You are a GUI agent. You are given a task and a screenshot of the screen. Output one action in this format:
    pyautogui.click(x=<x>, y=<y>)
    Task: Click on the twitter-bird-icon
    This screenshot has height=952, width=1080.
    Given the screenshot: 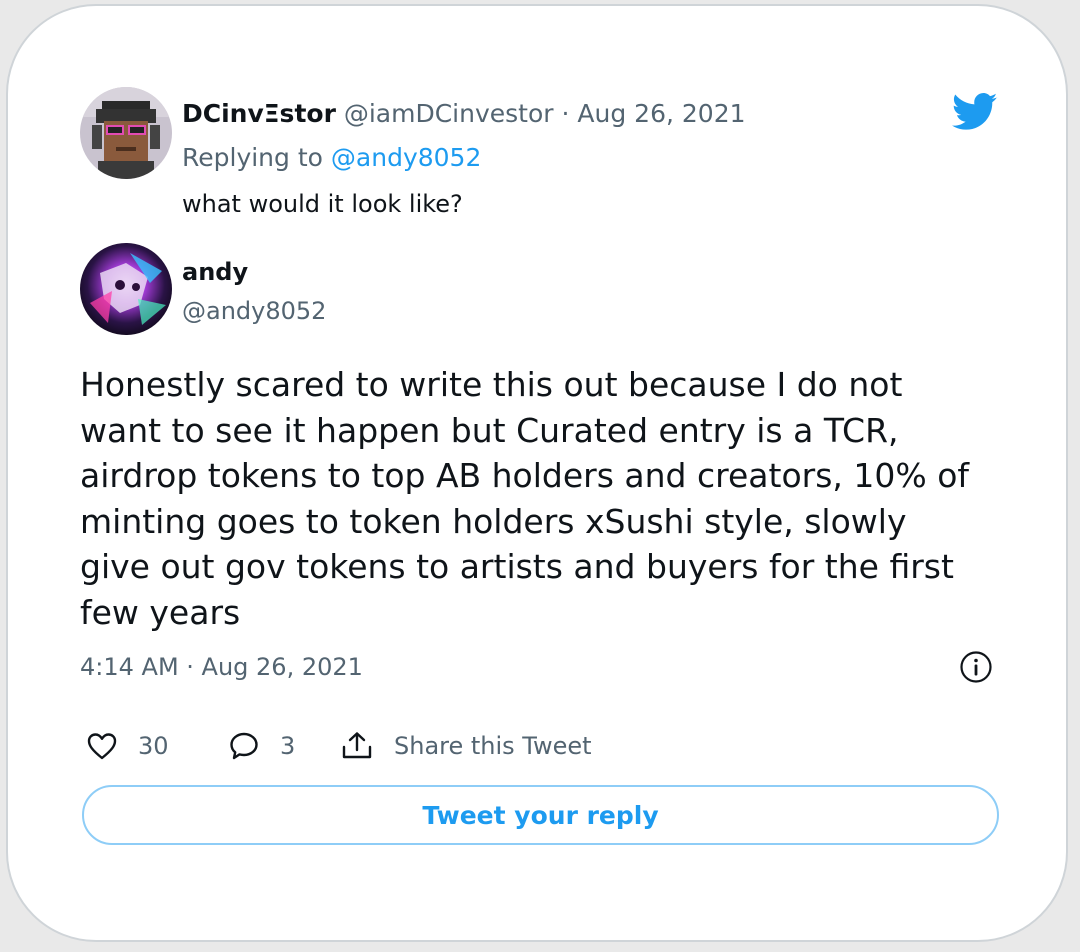 What is the action you would take?
    pyautogui.click(x=975, y=112)
    